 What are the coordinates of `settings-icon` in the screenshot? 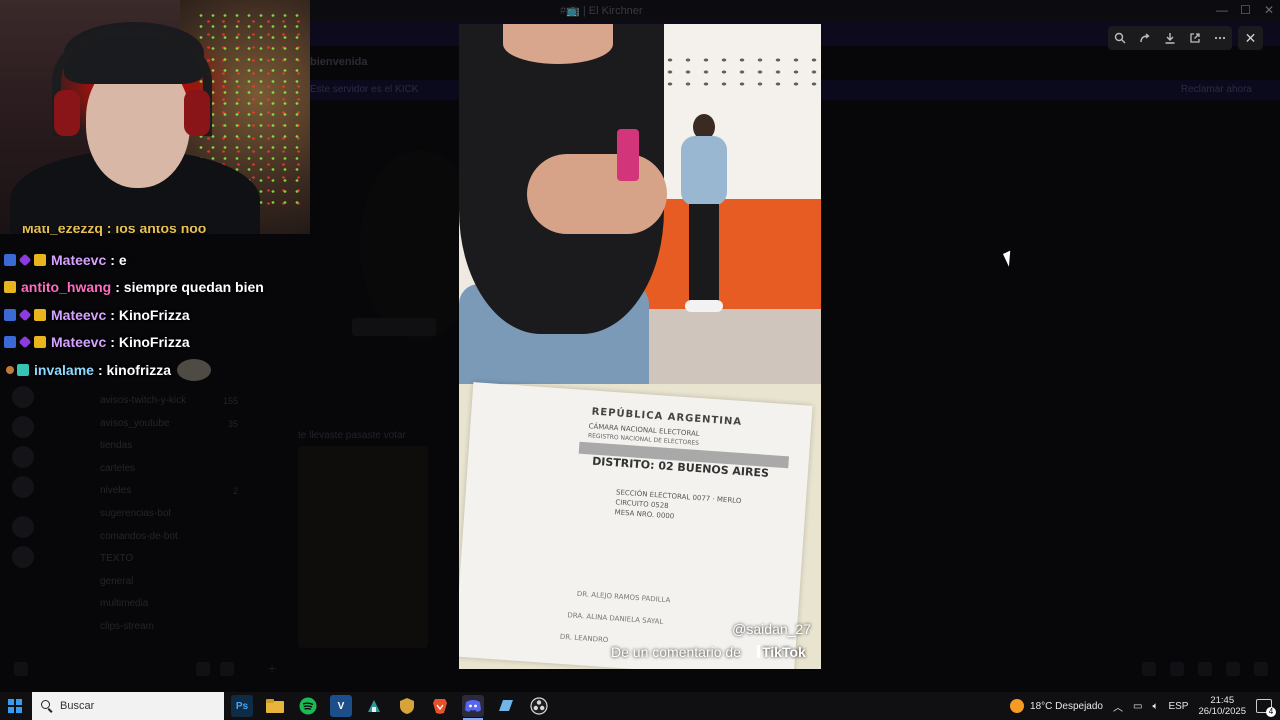 It's located at (227, 669).